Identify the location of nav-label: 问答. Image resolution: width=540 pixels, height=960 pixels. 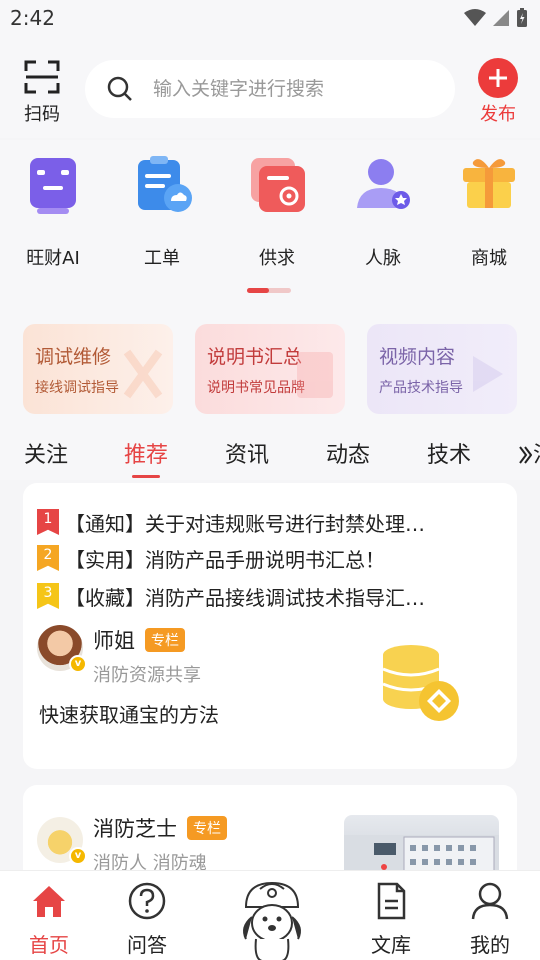
(147, 945).